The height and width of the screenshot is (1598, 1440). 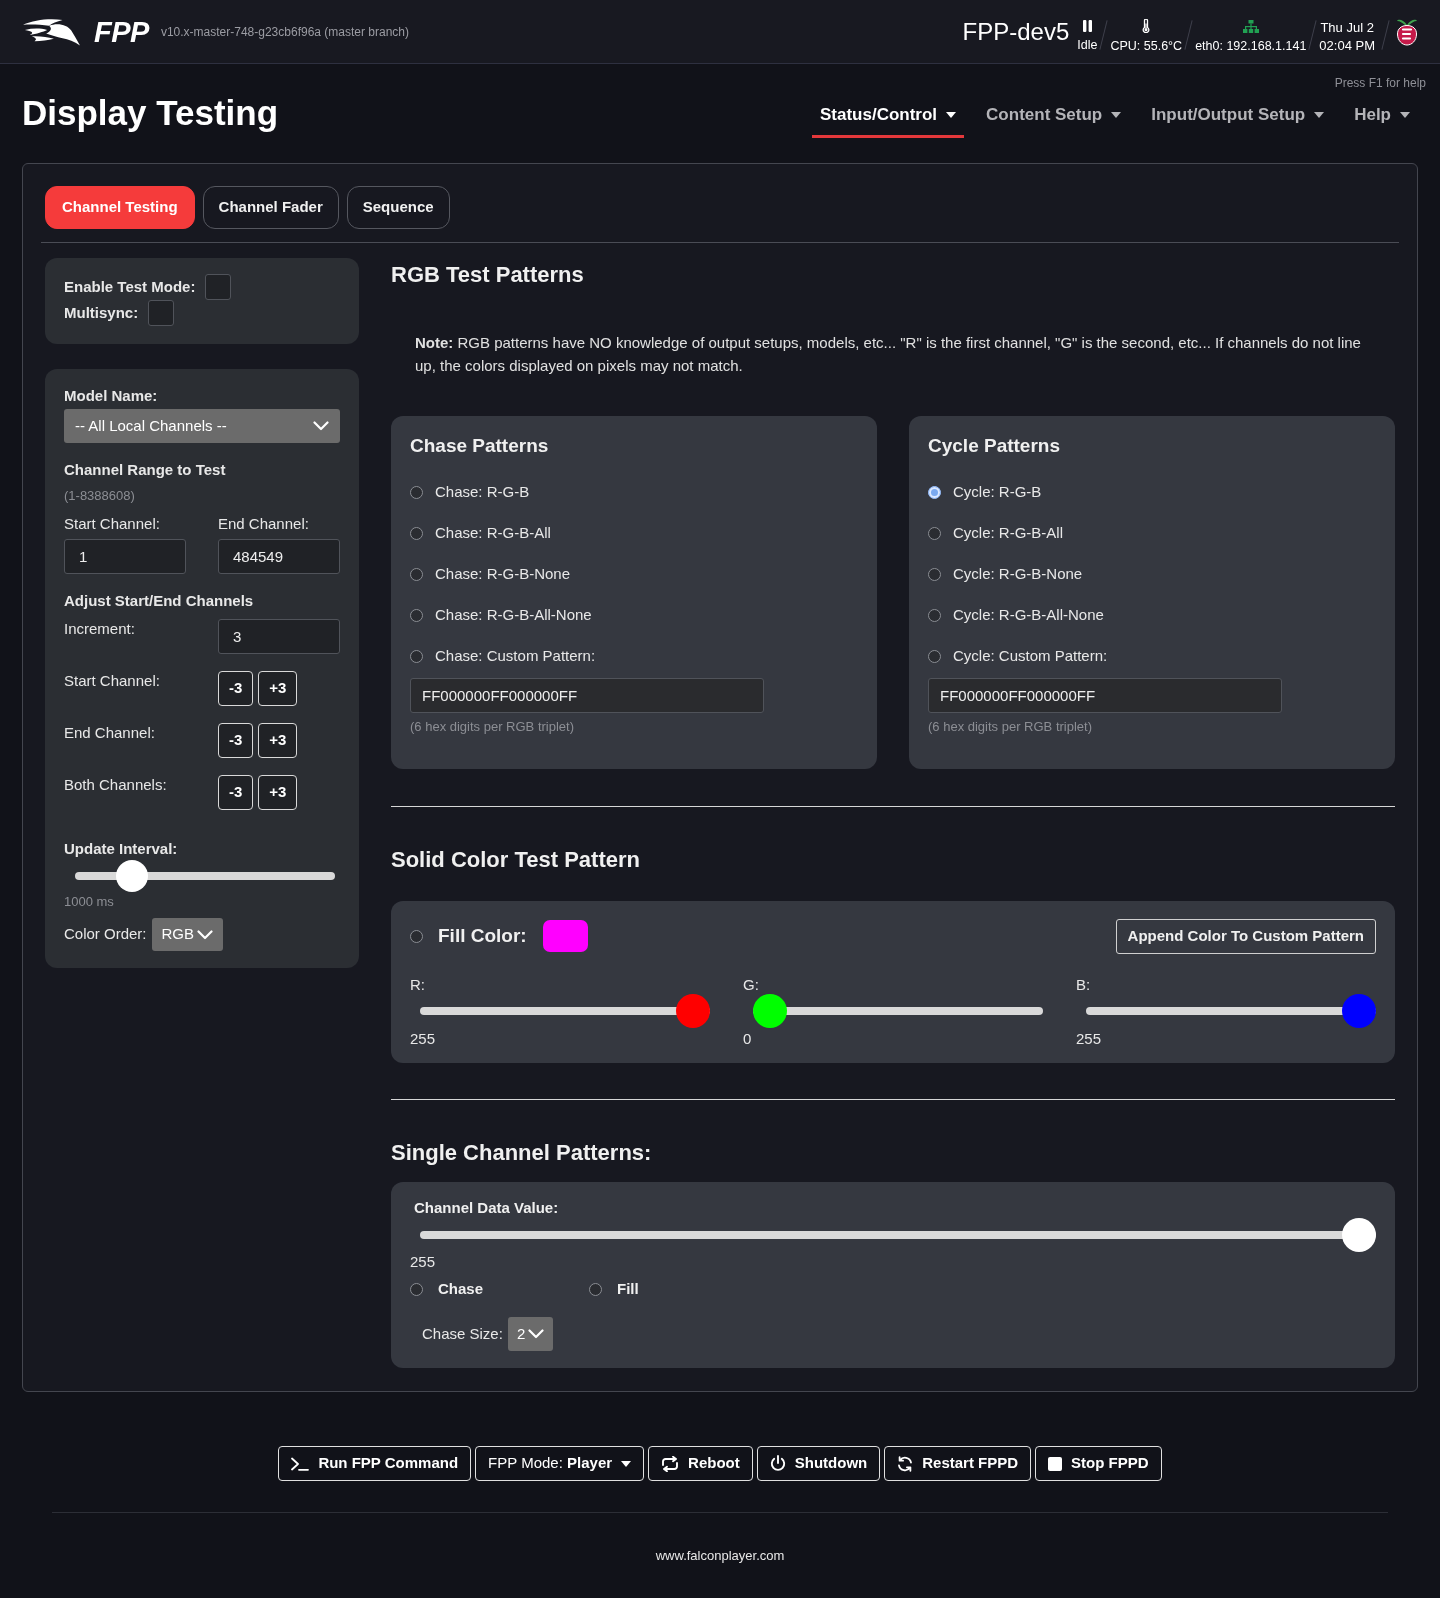 I want to click on status-text: eth0: 192.168.1.141, so click(x=1251, y=46).